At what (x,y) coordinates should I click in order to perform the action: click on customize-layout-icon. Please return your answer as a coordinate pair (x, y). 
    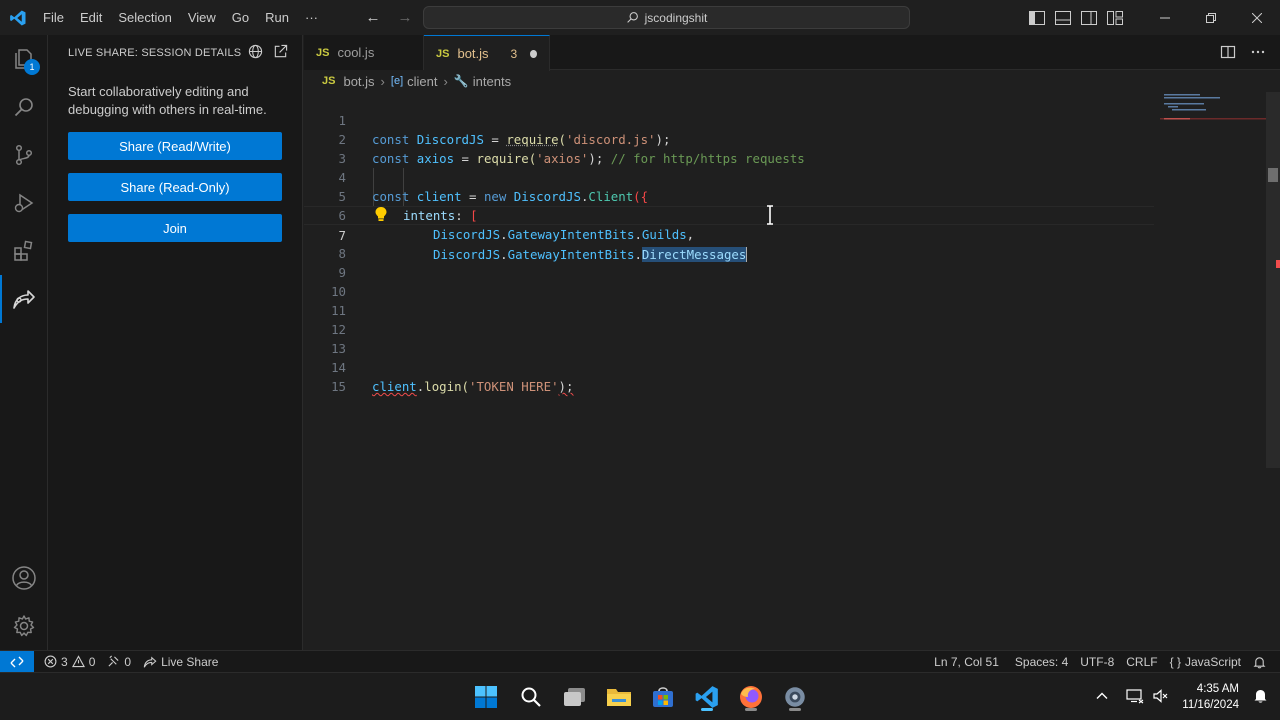
    Looking at the image, I should click on (1115, 18).